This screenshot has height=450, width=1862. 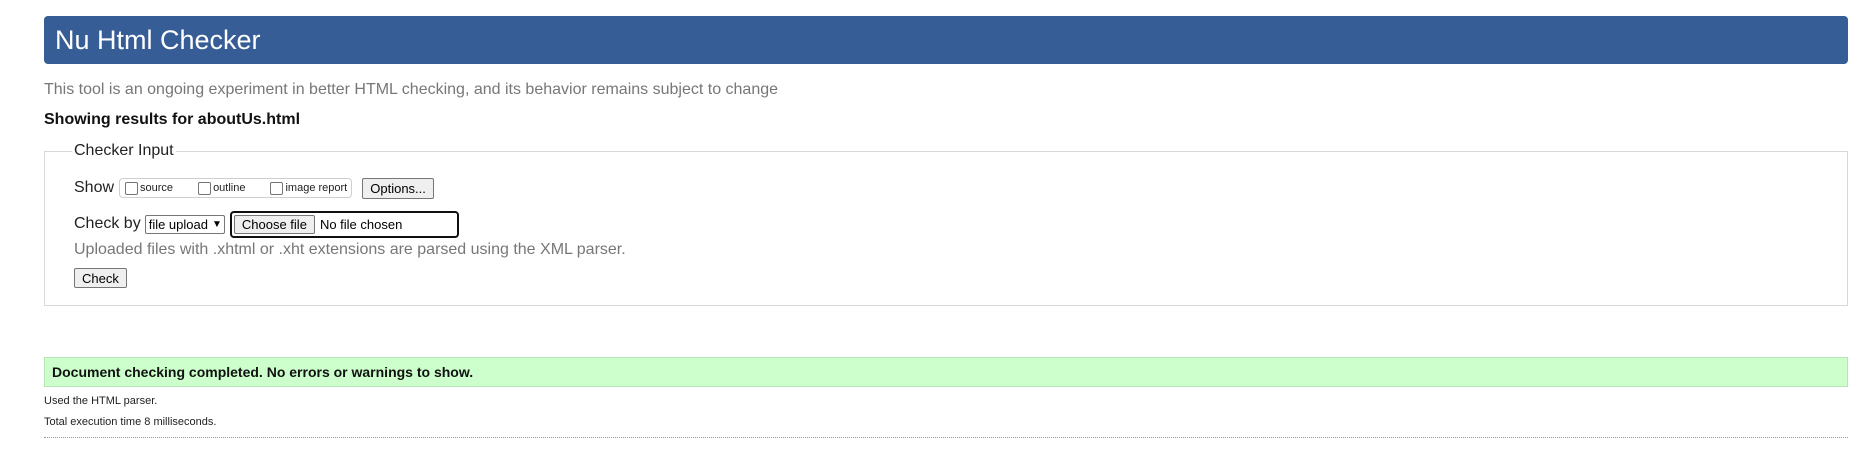 I want to click on show-label: Show, so click(x=94, y=187).